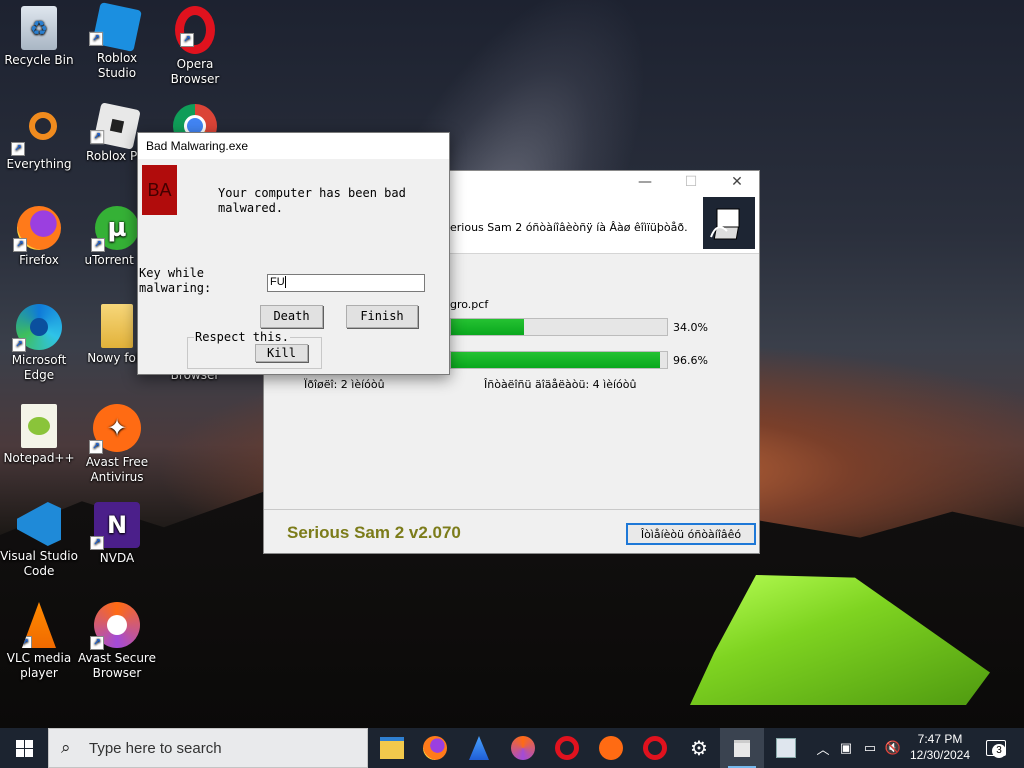 Image resolution: width=1024 pixels, height=768 pixels. I want to click on desktop-icon-label: Visual Studio Code, so click(39, 563).